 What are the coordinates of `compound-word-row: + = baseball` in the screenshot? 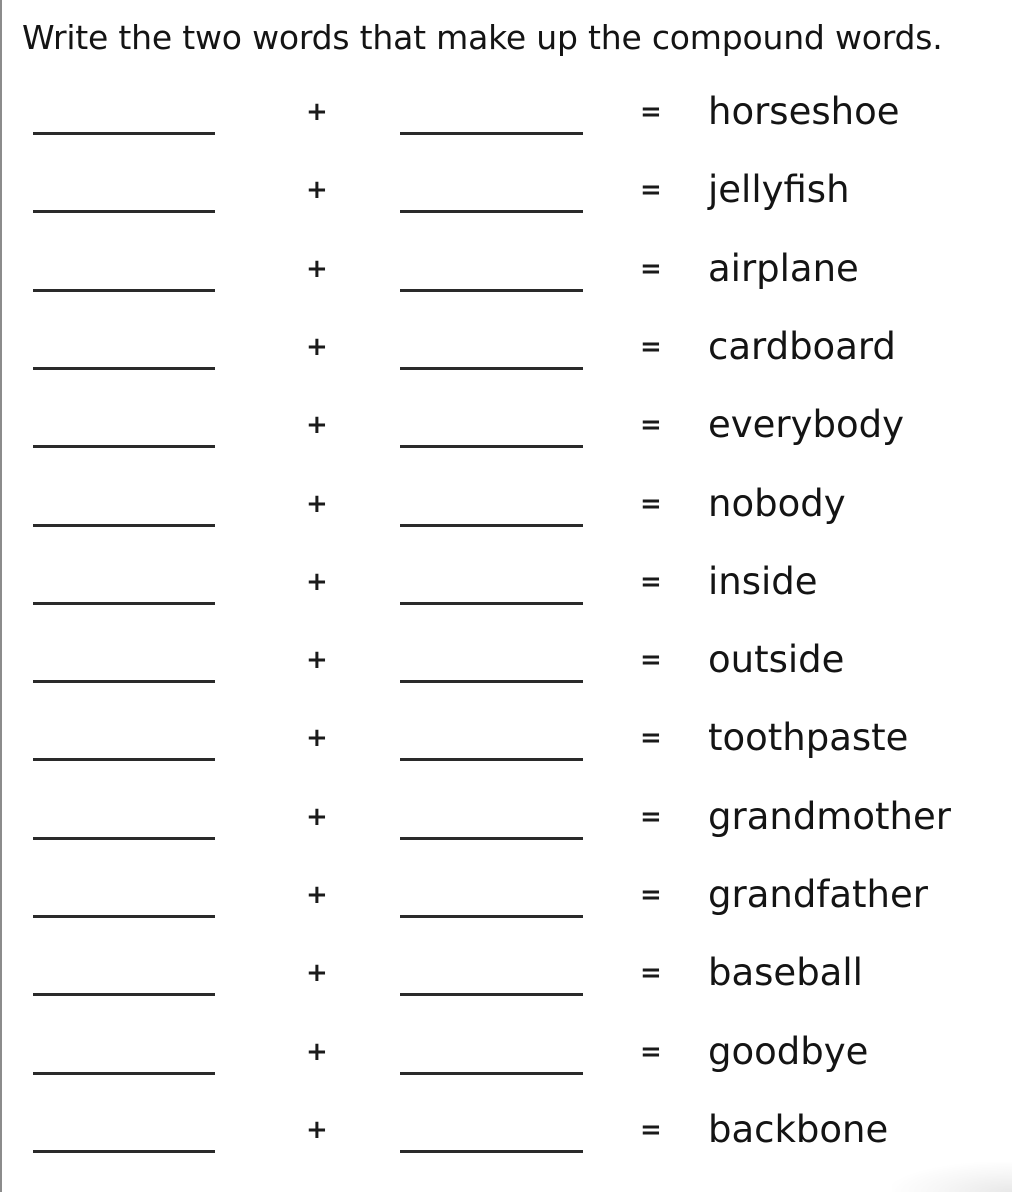 It's located at (506, 982).